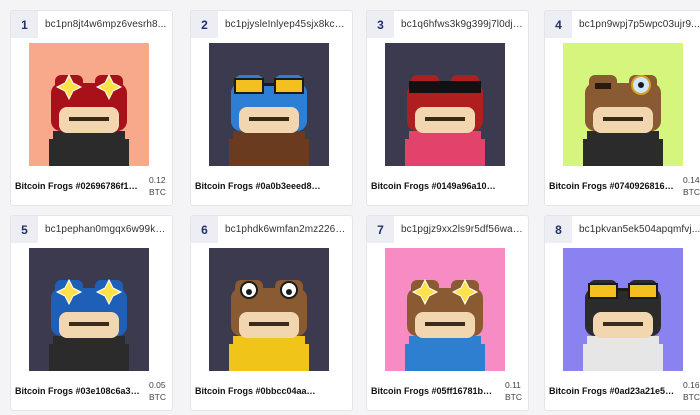  Describe the element at coordinates (24, 24) in the screenshot. I see `rank-badge: 1` at that location.